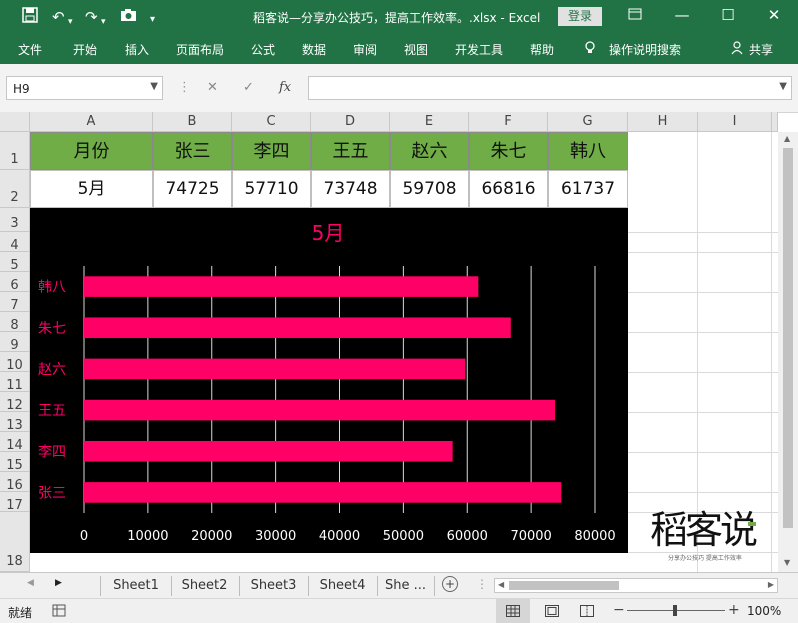  I want to click on row-header-7: 7, so click(15, 302).